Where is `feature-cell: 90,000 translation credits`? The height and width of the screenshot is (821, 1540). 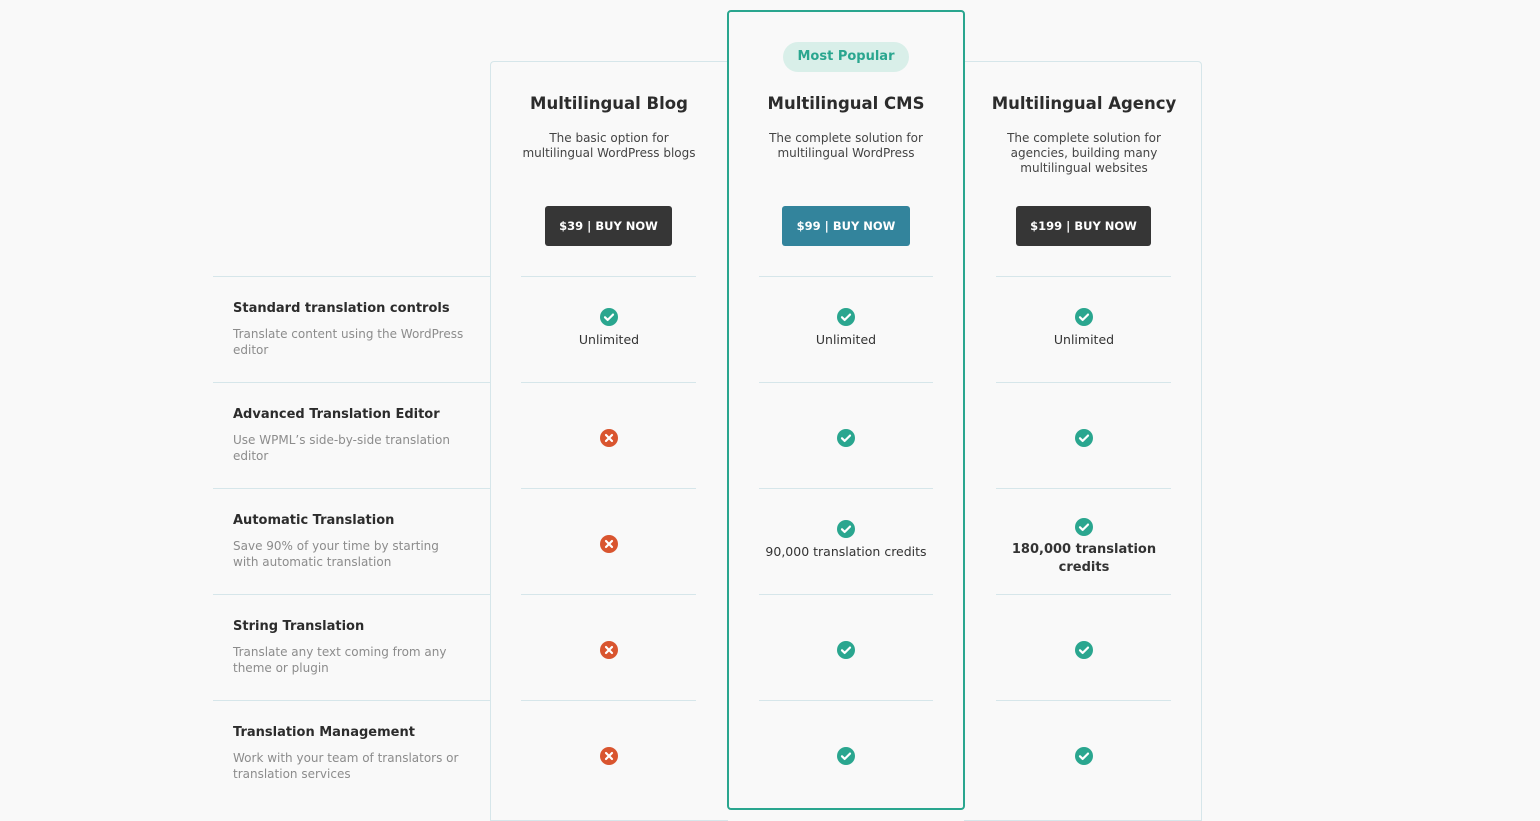 feature-cell: 90,000 translation credits is located at coordinates (846, 540).